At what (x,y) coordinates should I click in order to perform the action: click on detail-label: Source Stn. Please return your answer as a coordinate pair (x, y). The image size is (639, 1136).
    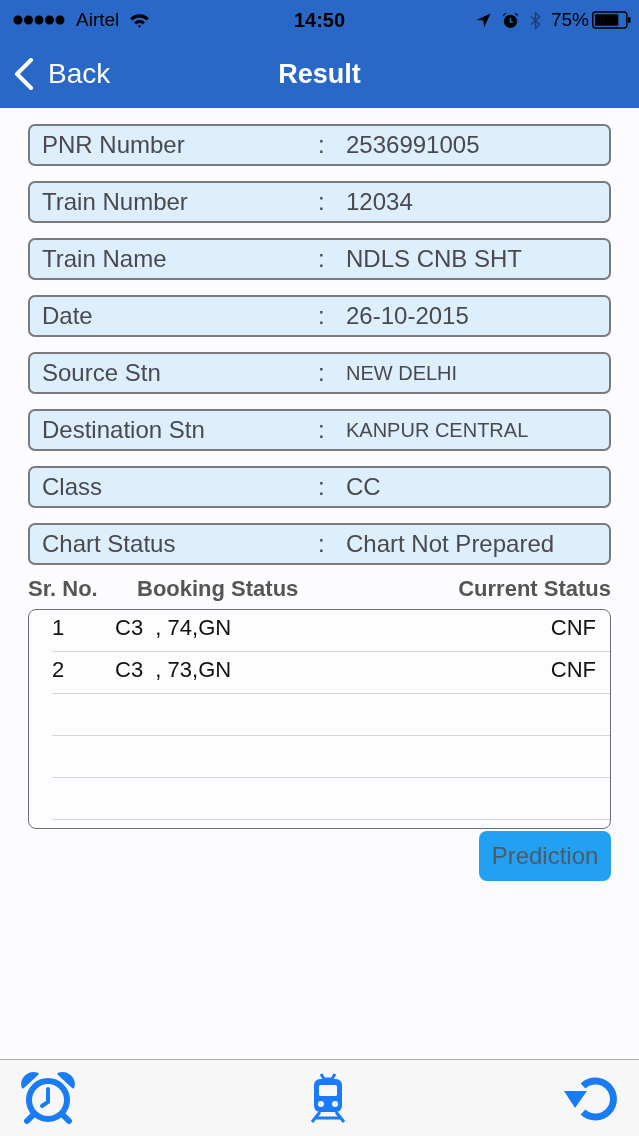
    Looking at the image, I should click on (102, 373).